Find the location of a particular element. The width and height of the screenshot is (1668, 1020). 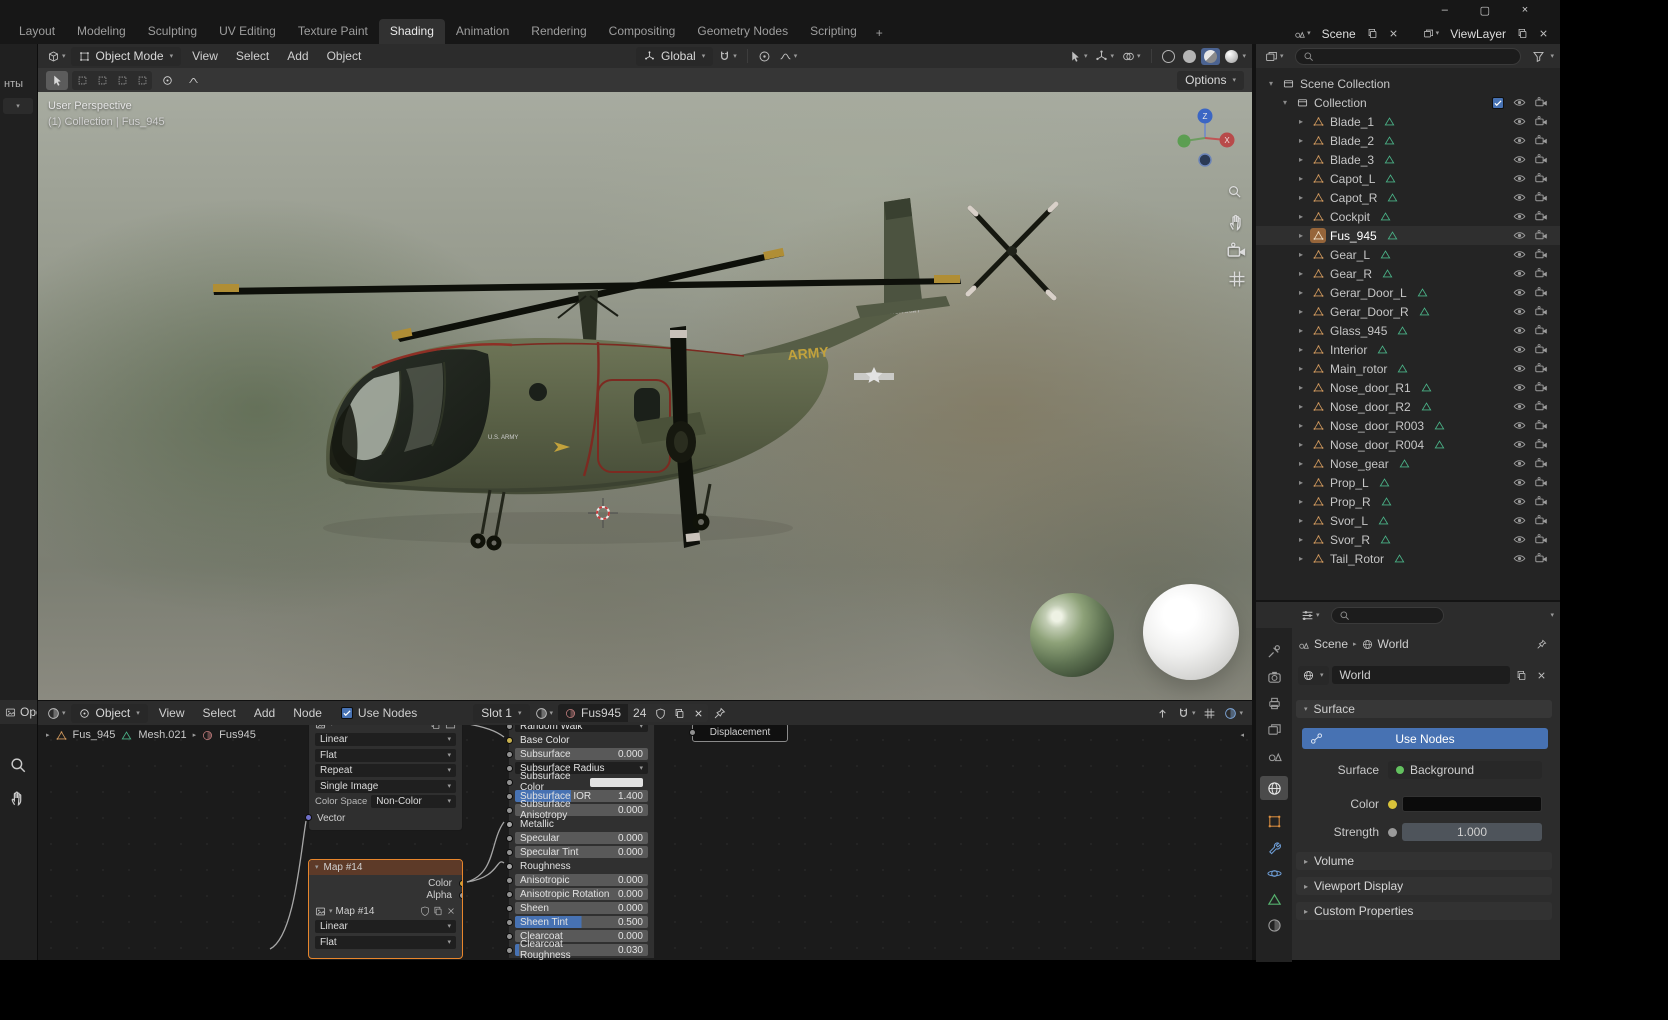

color-space-dropdown: Non-Color ▾ is located at coordinates (413, 801).